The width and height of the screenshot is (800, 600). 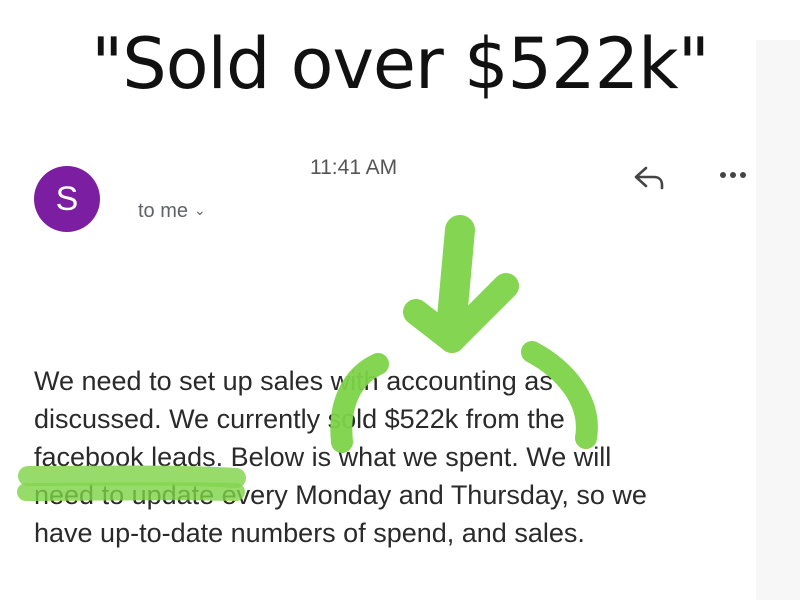 What do you see at coordinates (67, 199) in the screenshot?
I see `sender-avatar: S` at bounding box center [67, 199].